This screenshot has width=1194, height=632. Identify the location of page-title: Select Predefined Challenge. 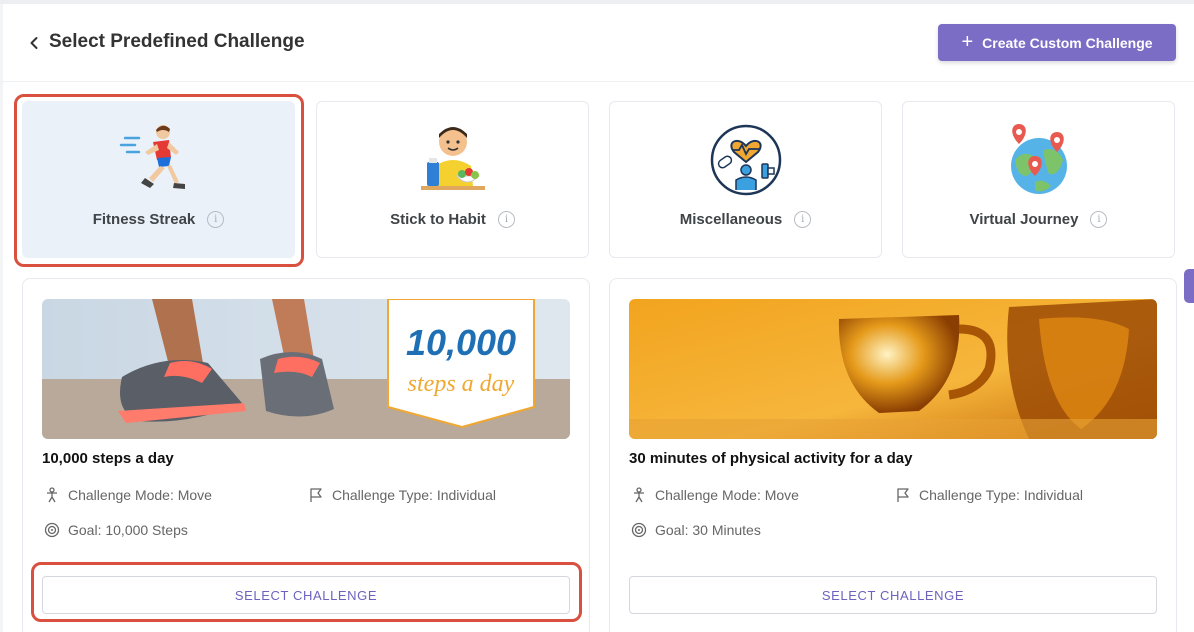
(177, 41).